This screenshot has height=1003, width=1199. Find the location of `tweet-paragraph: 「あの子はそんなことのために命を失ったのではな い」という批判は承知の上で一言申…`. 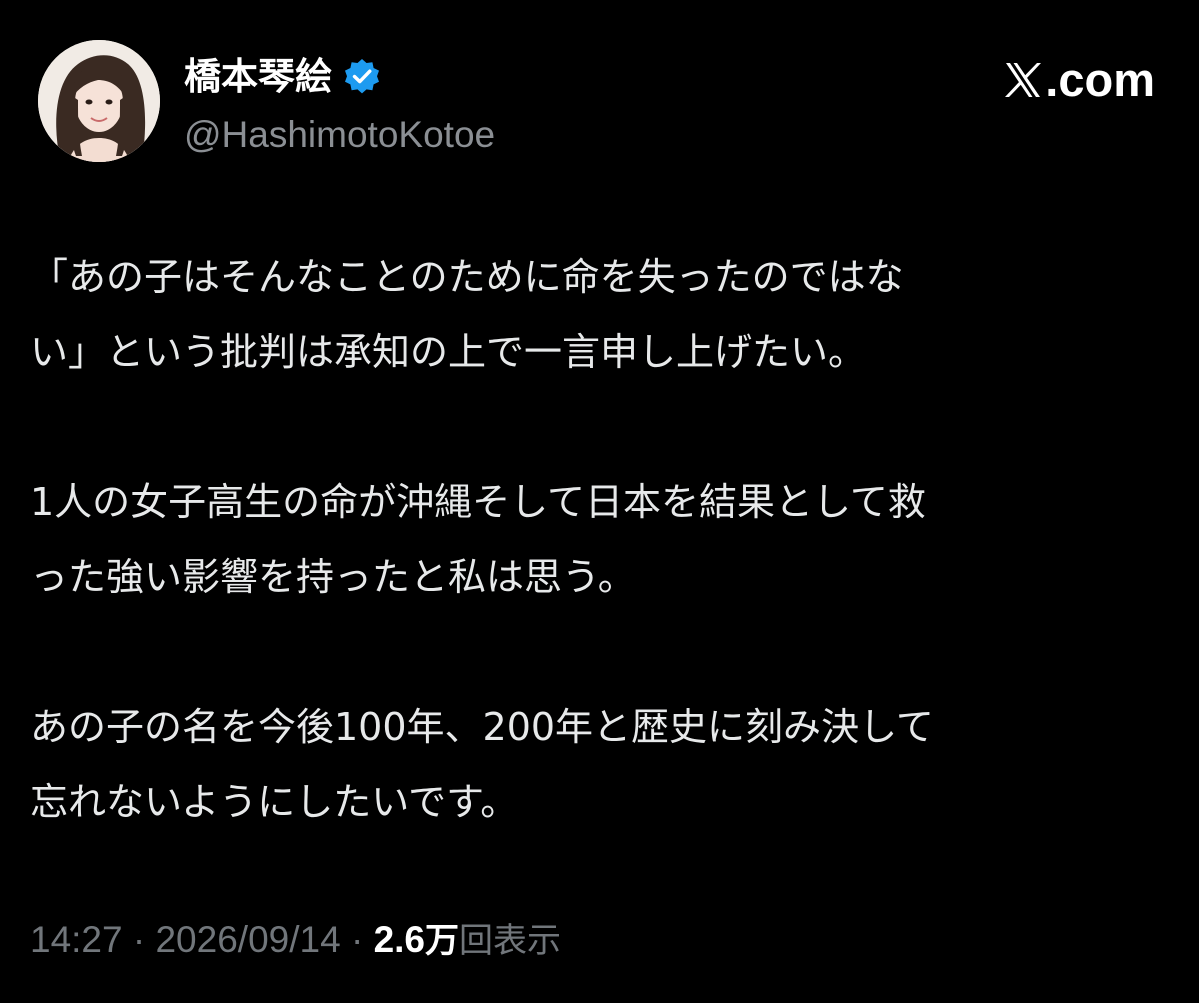

tweet-paragraph: 「あの子はそんなことのために命を失ったのではな い」という批判は承知の上で一言申… is located at coordinates (600, 315).